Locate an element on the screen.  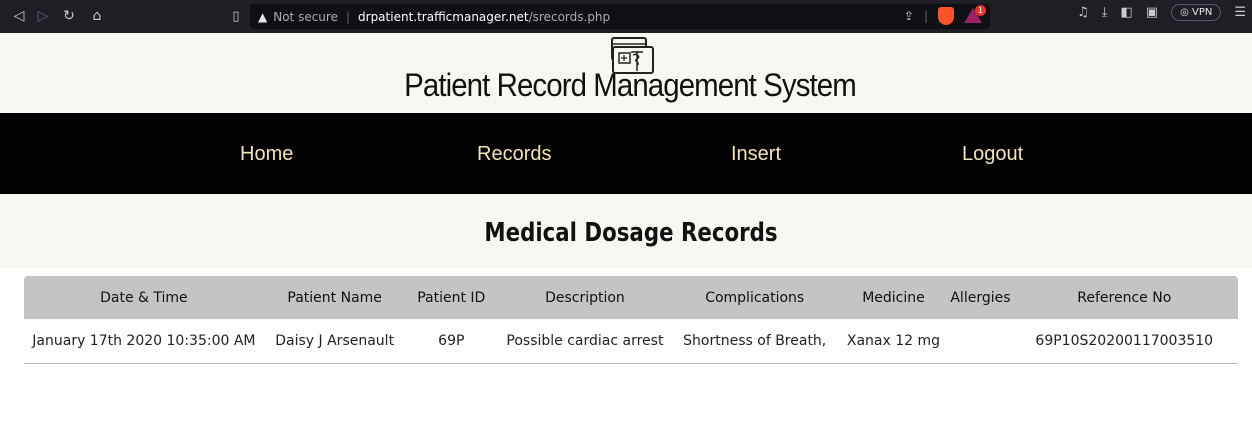
column-header: Medicine is located at coordinates (893, 297).